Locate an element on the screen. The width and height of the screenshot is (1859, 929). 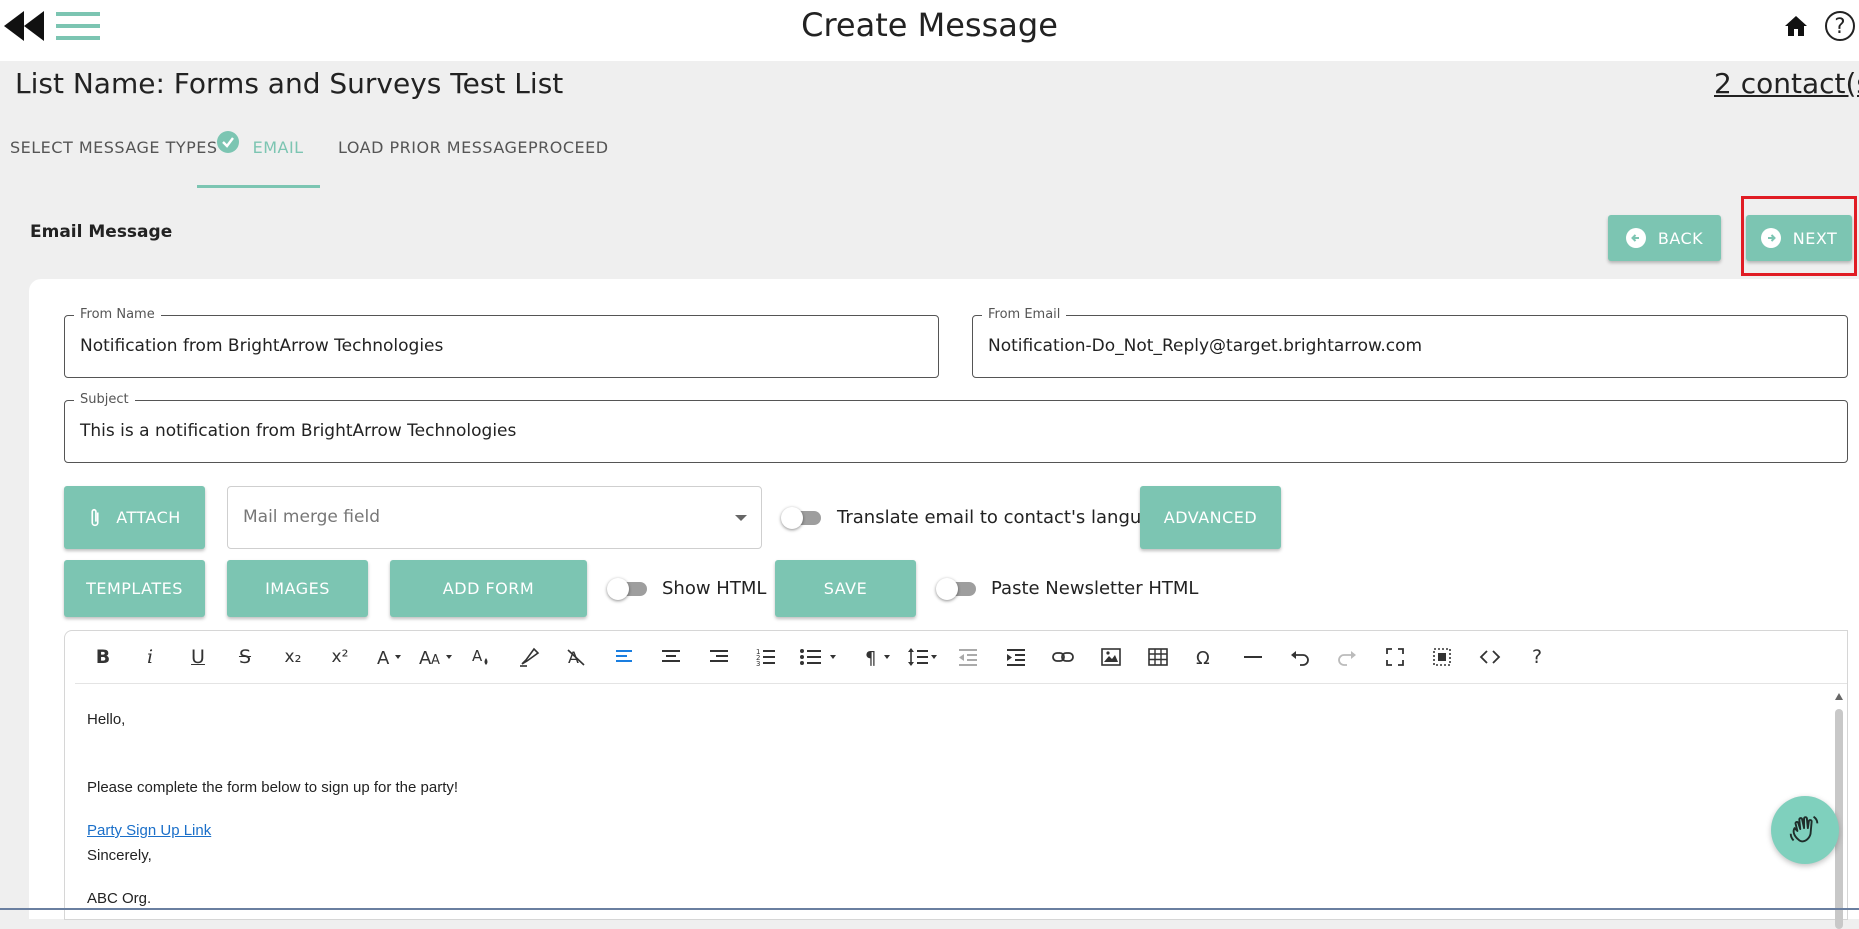
highlighter-icon is located at coordinates (529, 657).